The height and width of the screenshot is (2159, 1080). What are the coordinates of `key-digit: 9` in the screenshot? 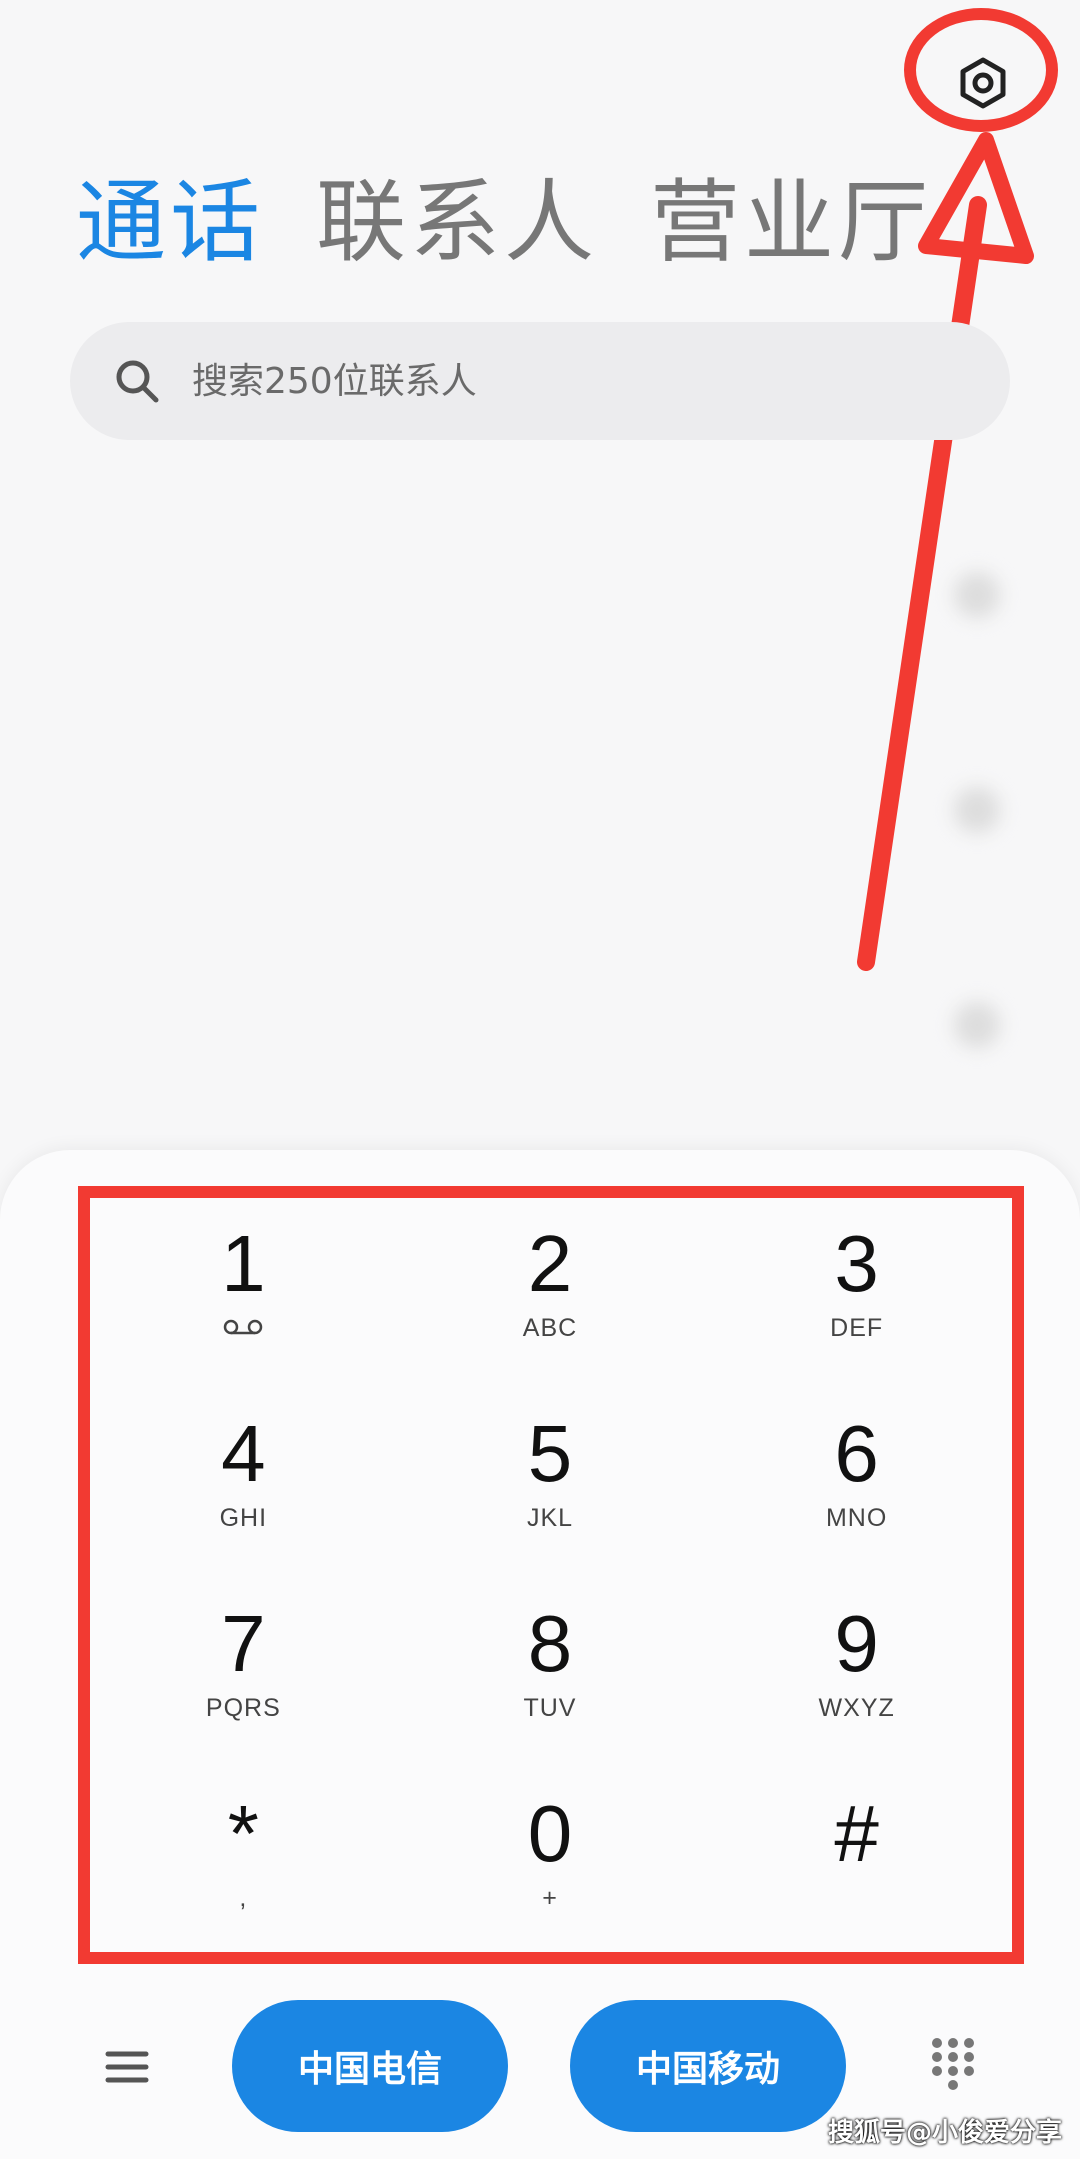 It's located at (856, 1643).